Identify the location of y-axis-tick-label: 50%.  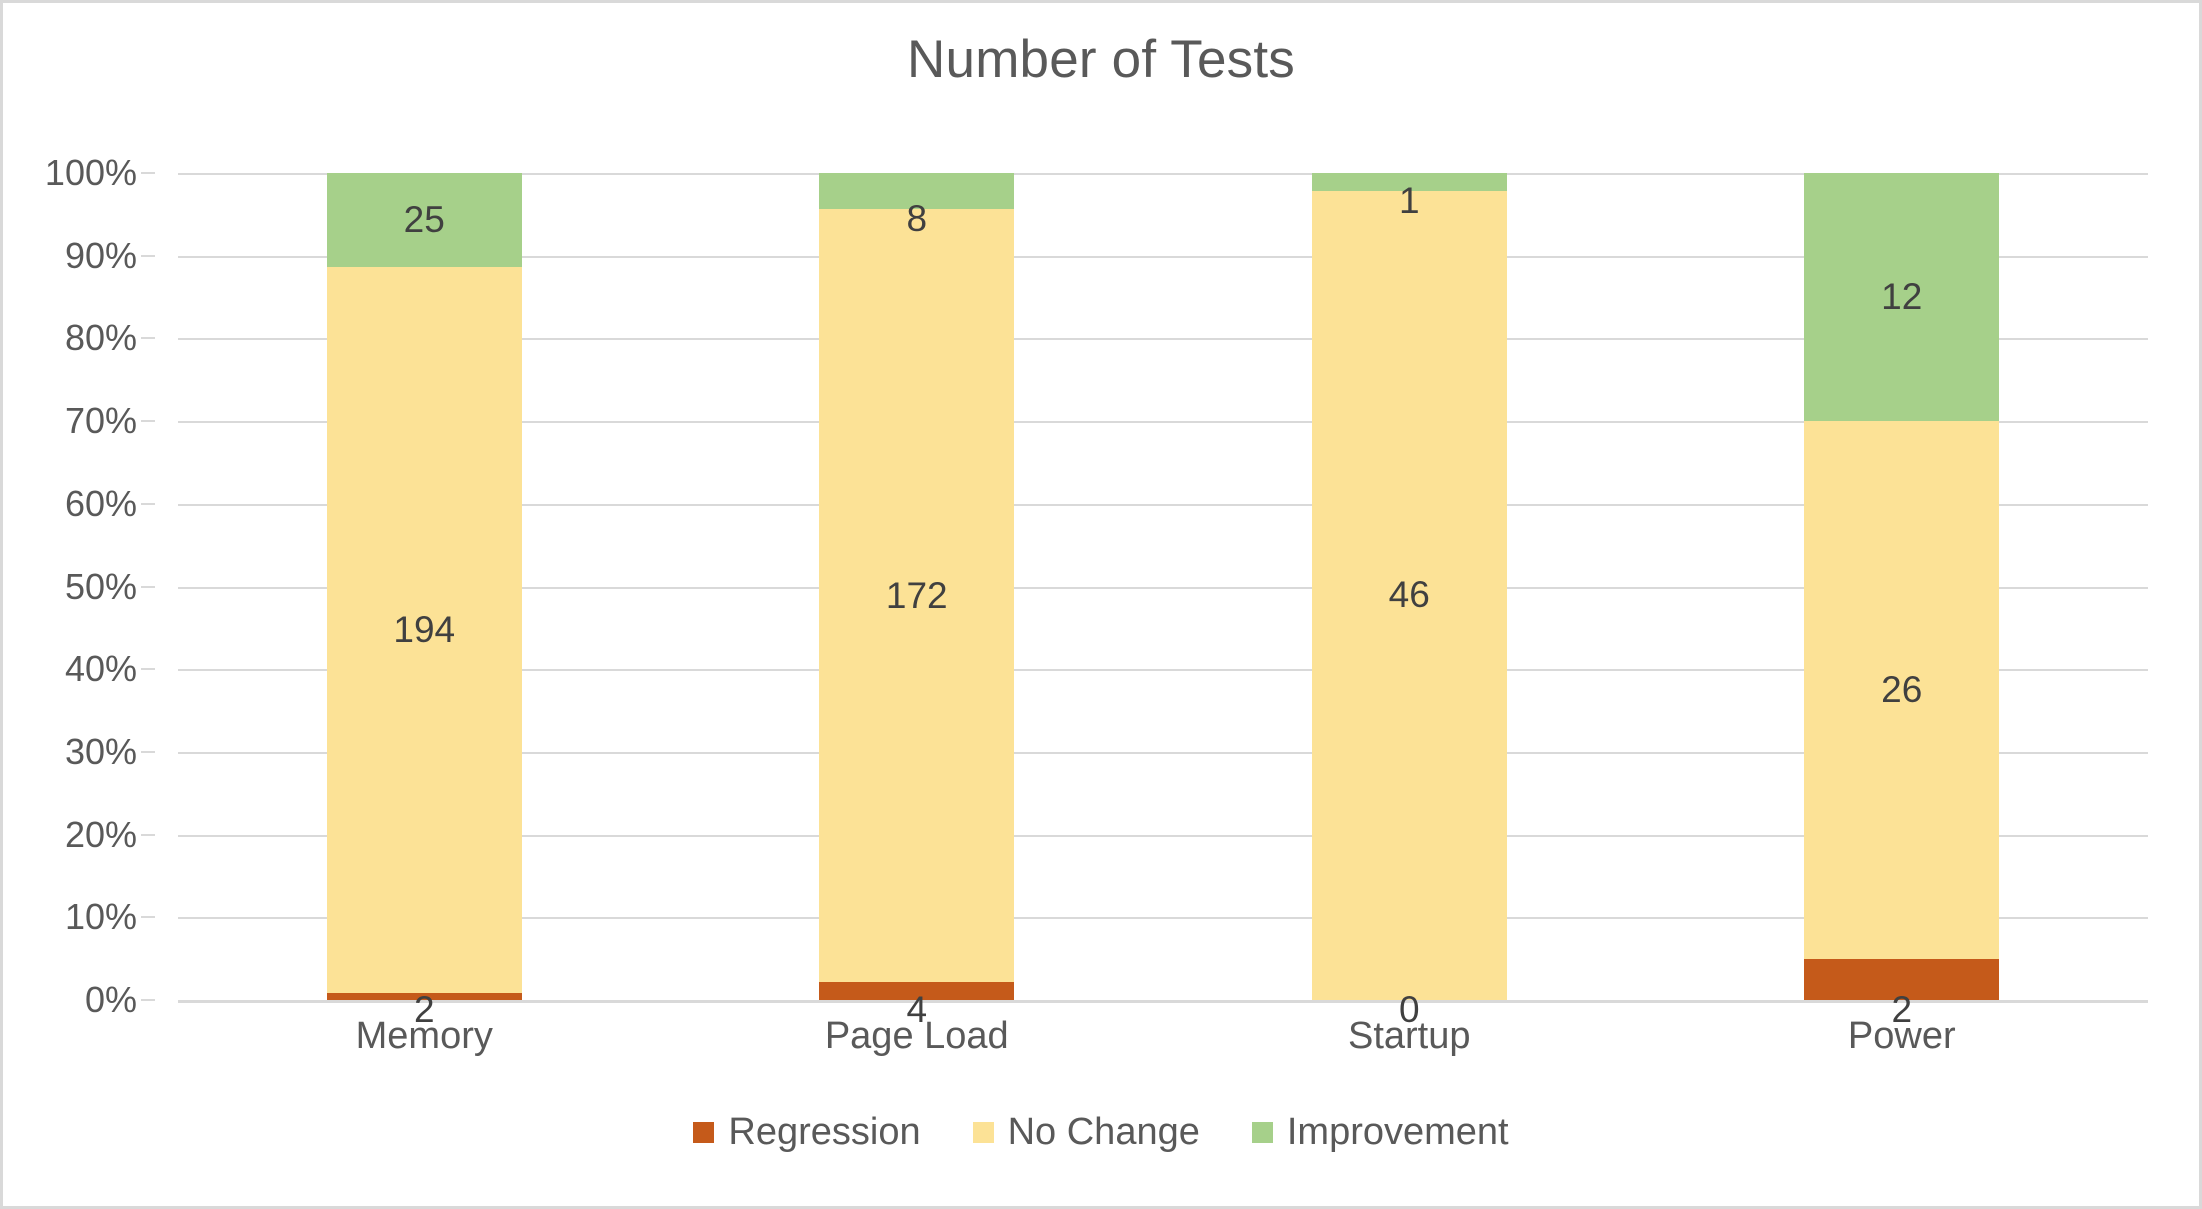
(100, 586).